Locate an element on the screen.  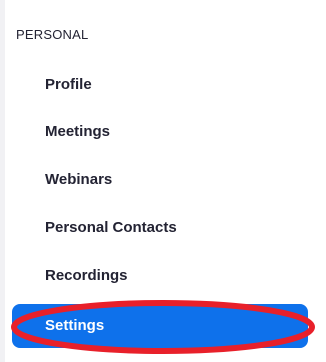
sidebar-item-webinars: Webinars is located at coordinates (160, 180).